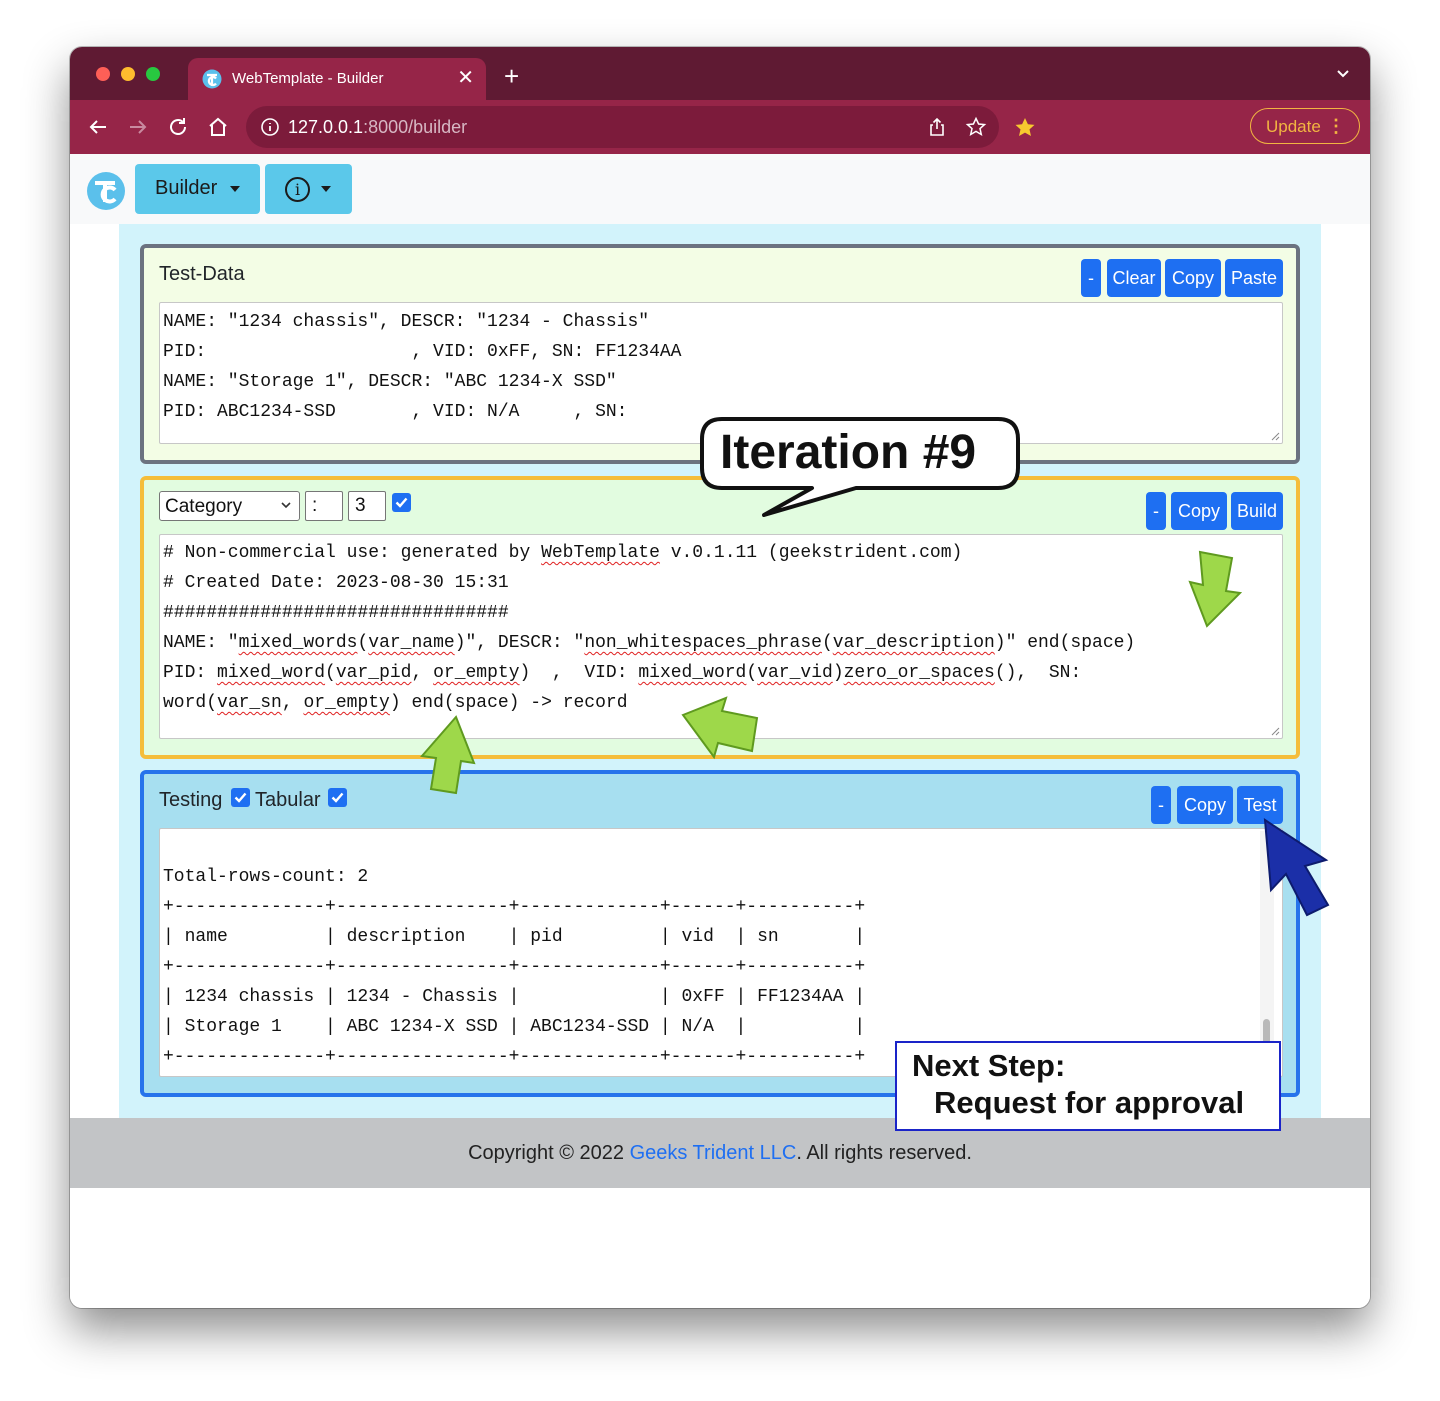  I want to click on next-step-detail: Request for approval, so click(1089, 1102).